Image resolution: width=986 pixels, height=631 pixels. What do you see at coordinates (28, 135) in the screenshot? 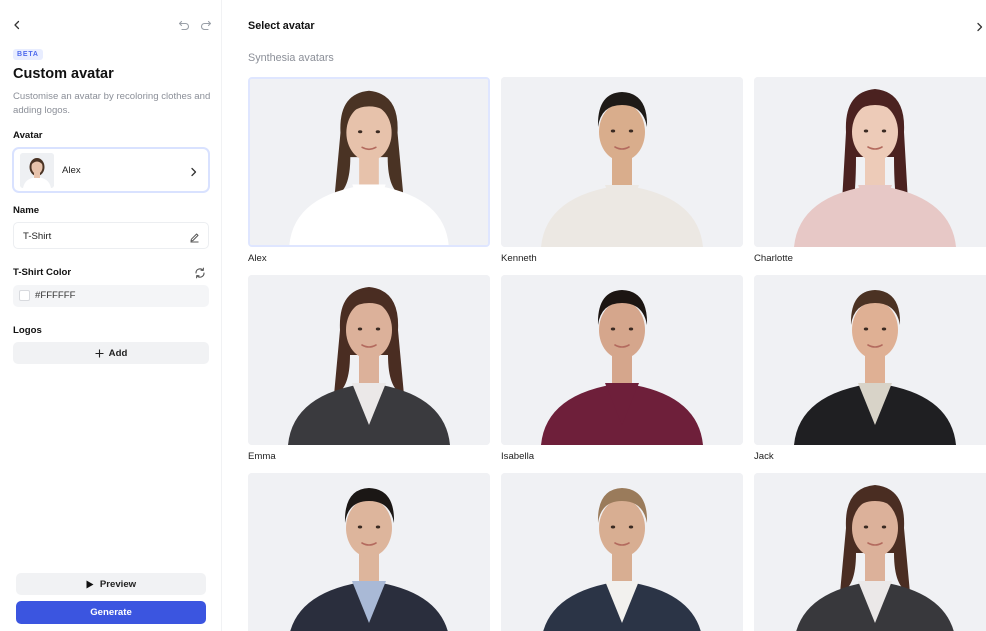
I see `avatar-label: Avatar` at bounding box center [28, 135].